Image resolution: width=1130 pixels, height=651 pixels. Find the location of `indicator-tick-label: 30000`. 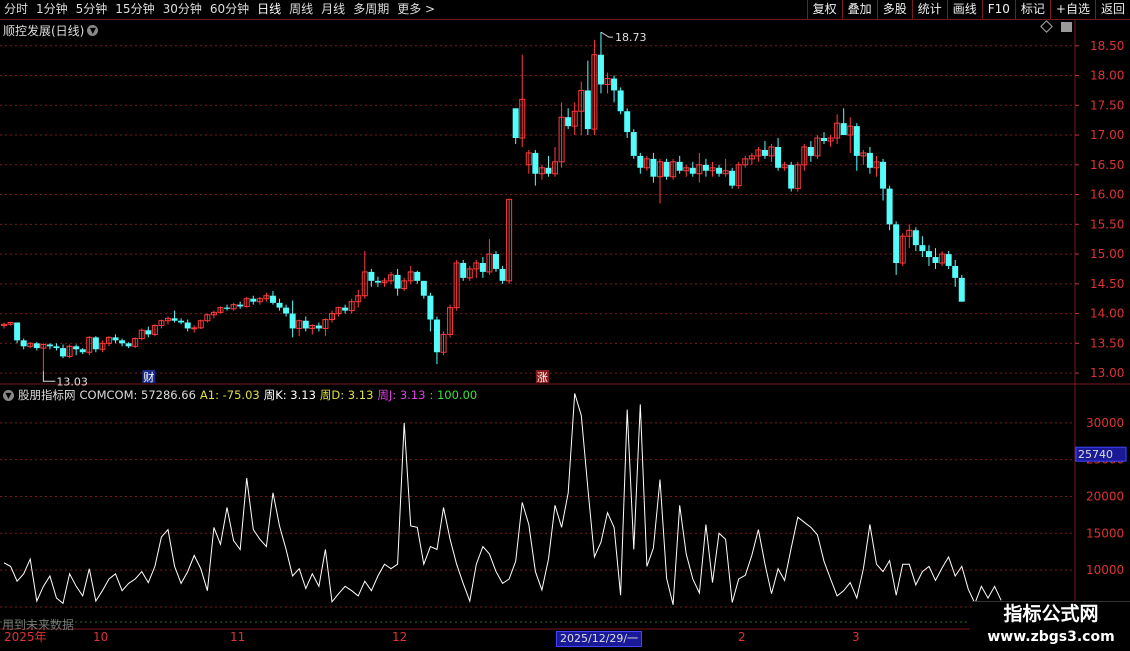

indicator-tick-label: 30000 is located at coordinates (1105, 423).